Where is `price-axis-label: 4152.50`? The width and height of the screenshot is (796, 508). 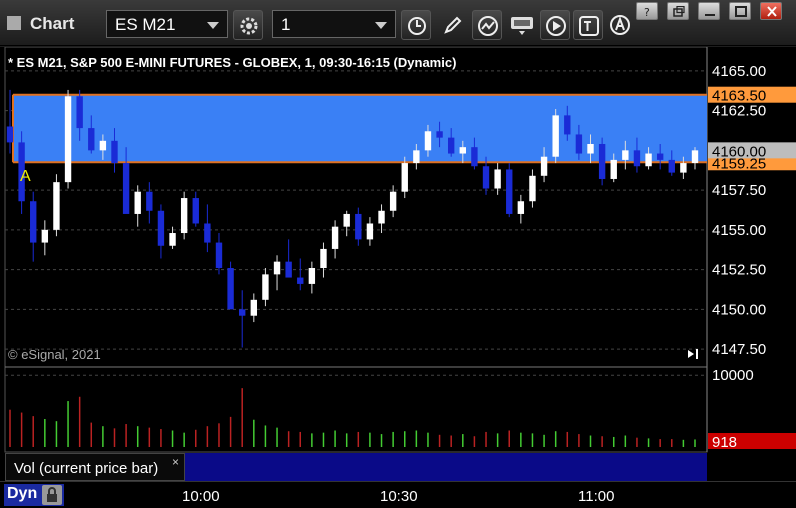 price-axis-label: 4152.50 is located at coordinates (739, 270).